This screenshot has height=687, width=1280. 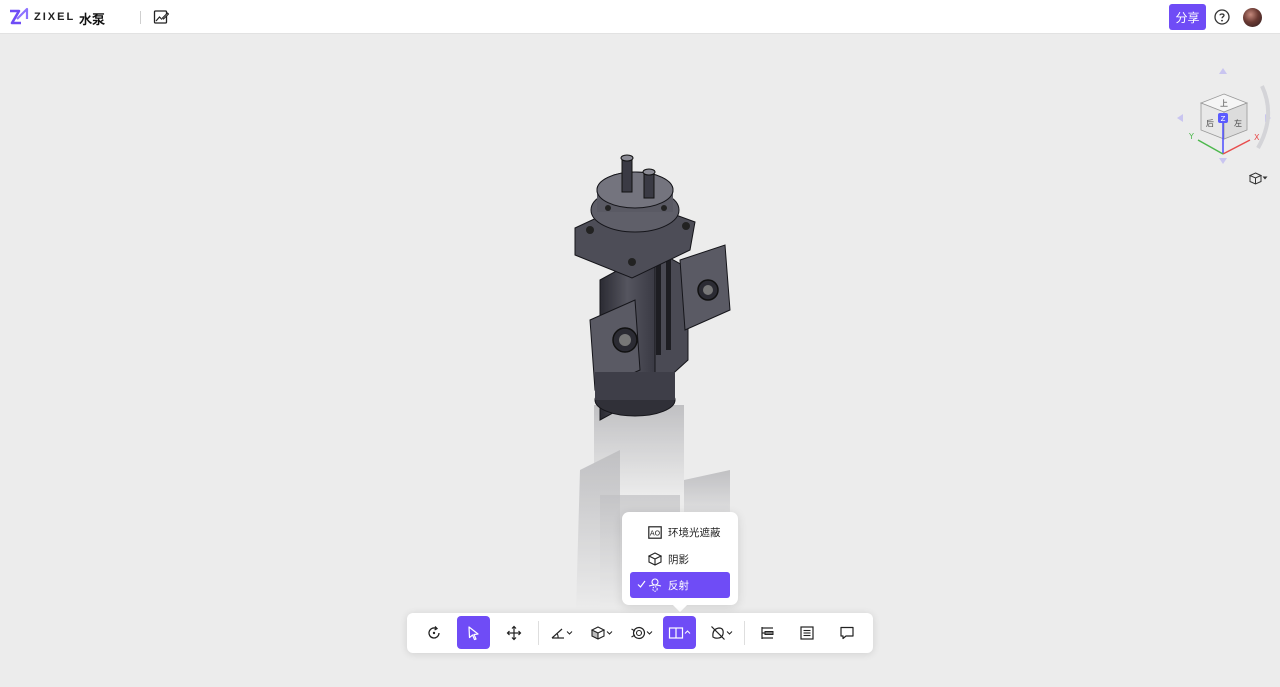 I want to click on comment-icon, so click(x=846, y=632).